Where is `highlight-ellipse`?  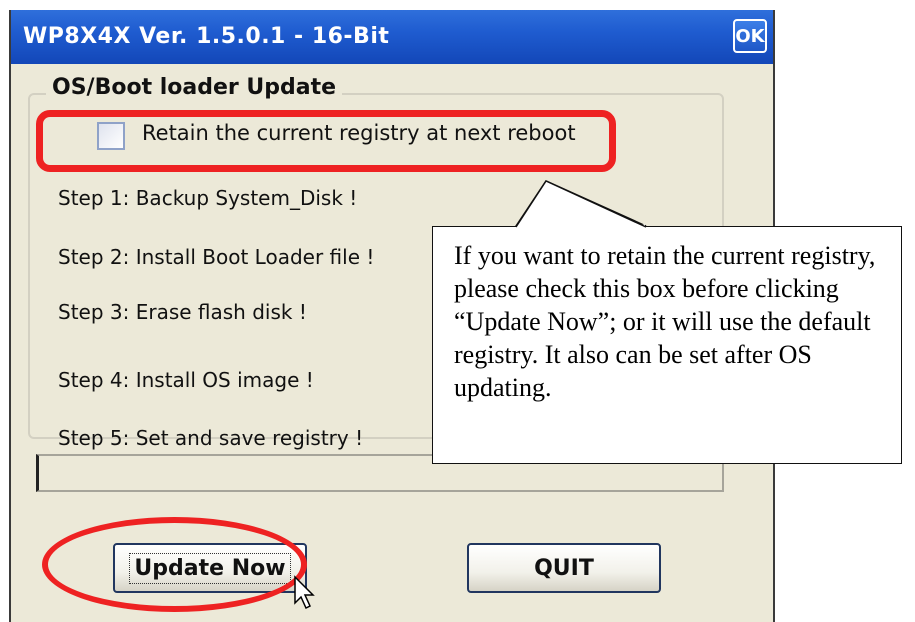
highlight-ellipse is located at coordinates (174, 564).